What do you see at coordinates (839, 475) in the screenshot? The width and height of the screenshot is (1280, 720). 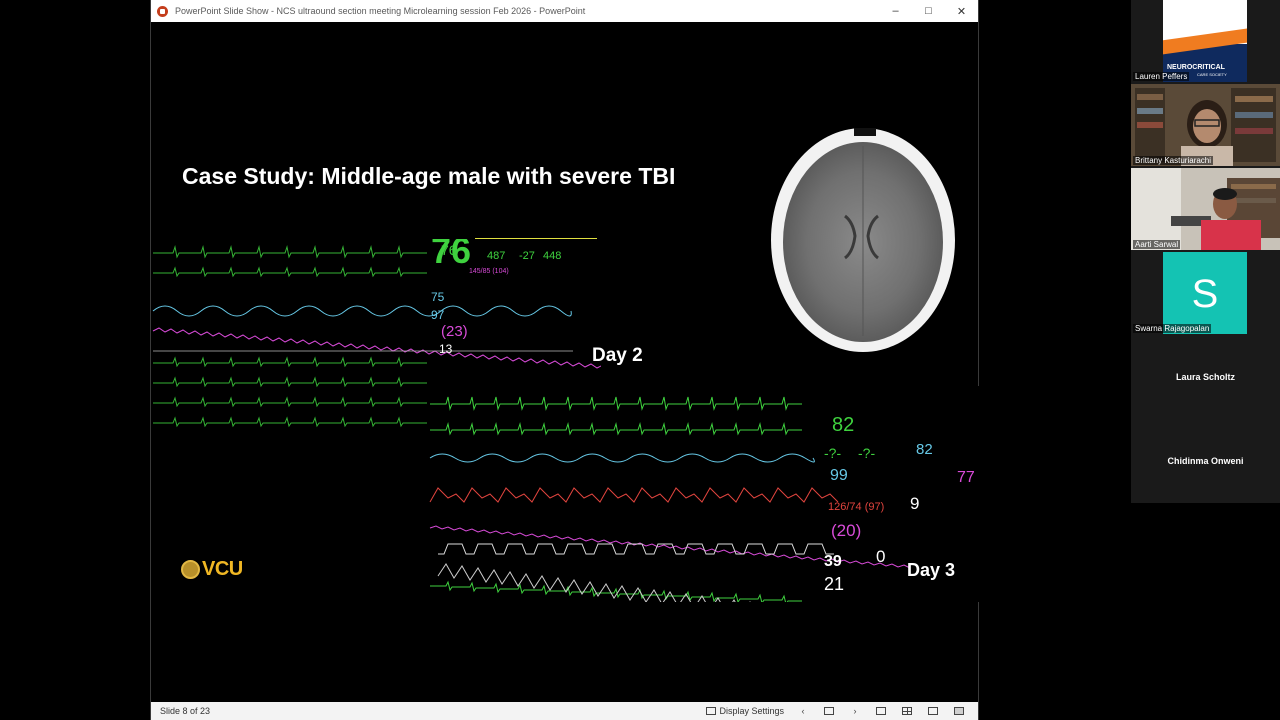 I see `day3-spo2-value: 99` at bounding box center [839, 475].